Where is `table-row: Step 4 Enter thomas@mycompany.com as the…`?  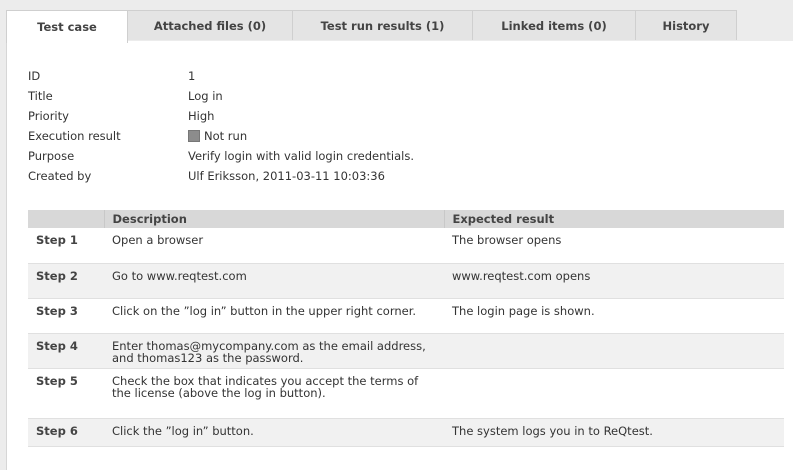 table-row: Step 4 Enter thomas@mycompany.com as the… is located at coordinates (406, 351).